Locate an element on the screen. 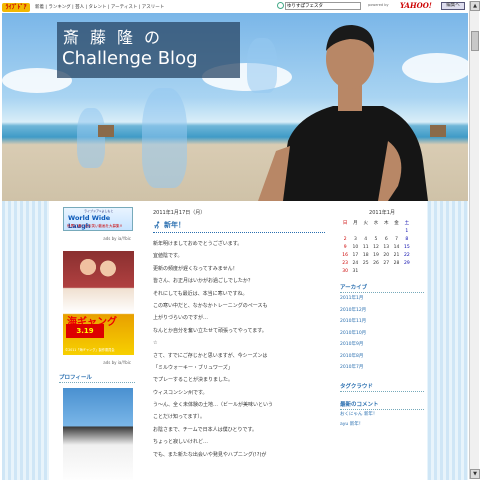 This screenshot has width=480, height=480. comment-item: ayu 新年！ is located at coordinates (382, 425).